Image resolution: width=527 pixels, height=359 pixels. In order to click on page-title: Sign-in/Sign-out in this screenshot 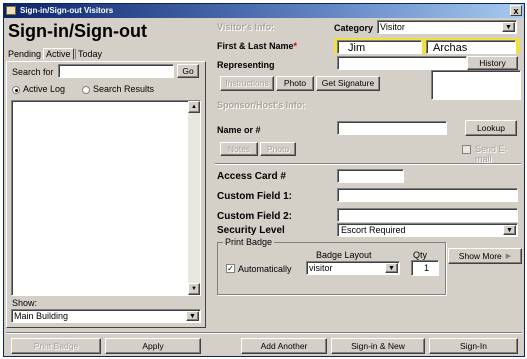, I will do `click(77, 31)`.